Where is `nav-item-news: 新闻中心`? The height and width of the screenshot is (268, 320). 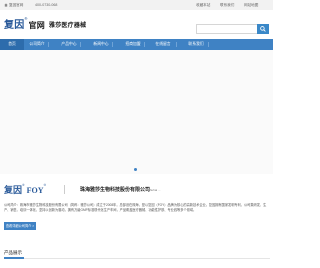
nav-item-news: 新闻中心 is located at coordinates (101, 44).